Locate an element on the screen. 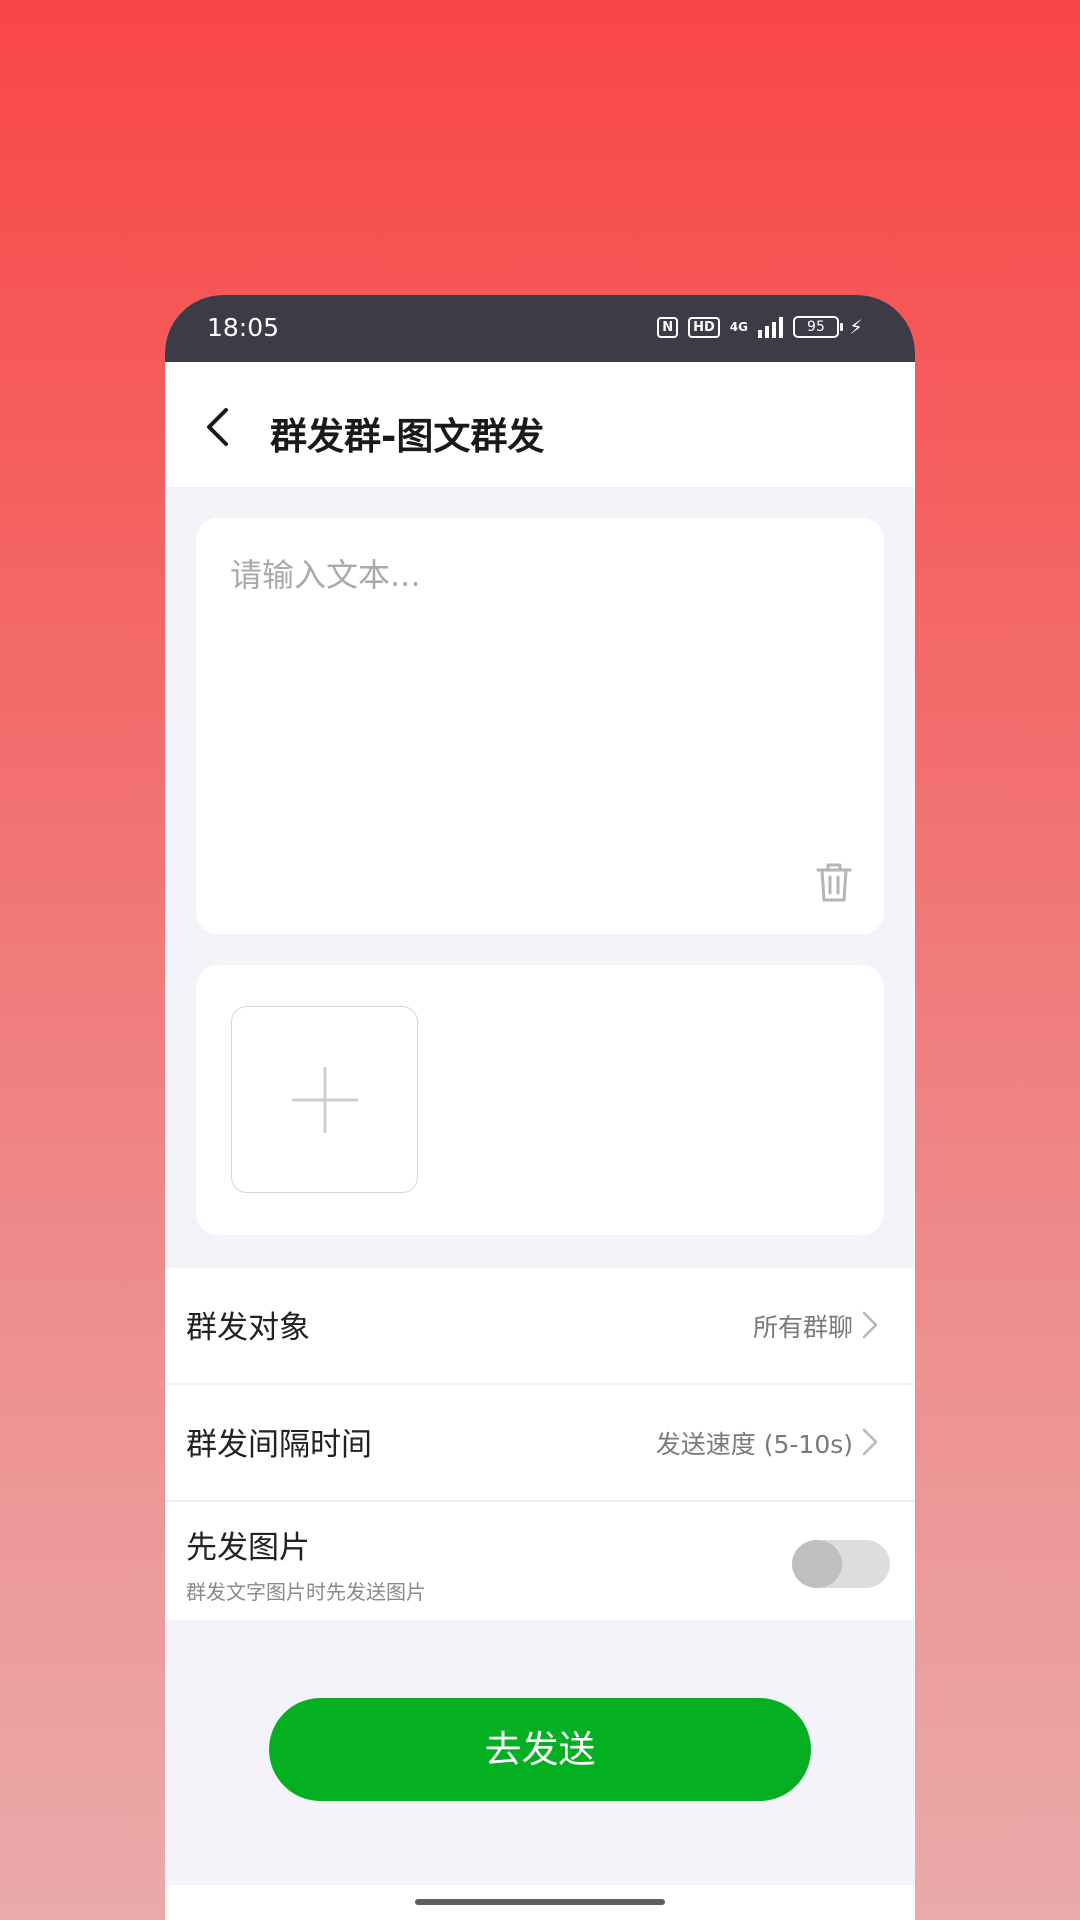 The height and width of the screenshot is (1920, 1080). back-button is located at coordinates (220, 427).